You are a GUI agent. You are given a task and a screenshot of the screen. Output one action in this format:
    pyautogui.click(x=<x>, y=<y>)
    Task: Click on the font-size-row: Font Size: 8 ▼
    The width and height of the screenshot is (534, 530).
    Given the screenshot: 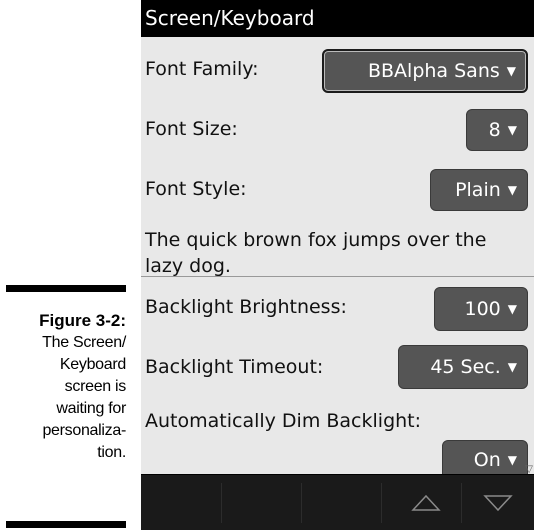 What is the action you would take?
    pyautogui.click(x=337, y=130)
    